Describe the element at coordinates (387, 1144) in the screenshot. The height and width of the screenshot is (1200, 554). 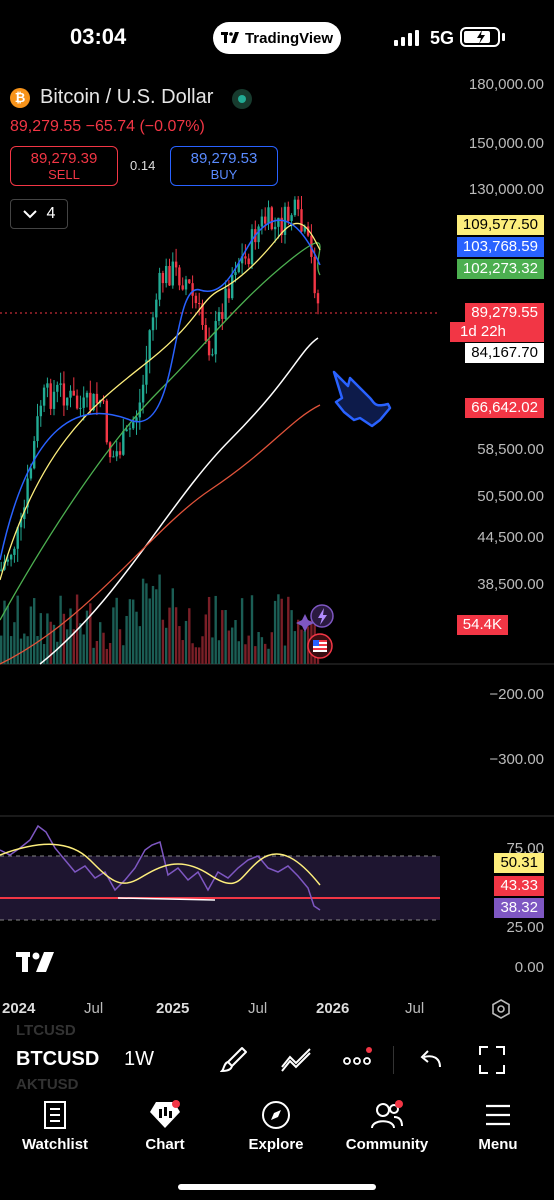
I see `tab-community-label: Community` at that location.